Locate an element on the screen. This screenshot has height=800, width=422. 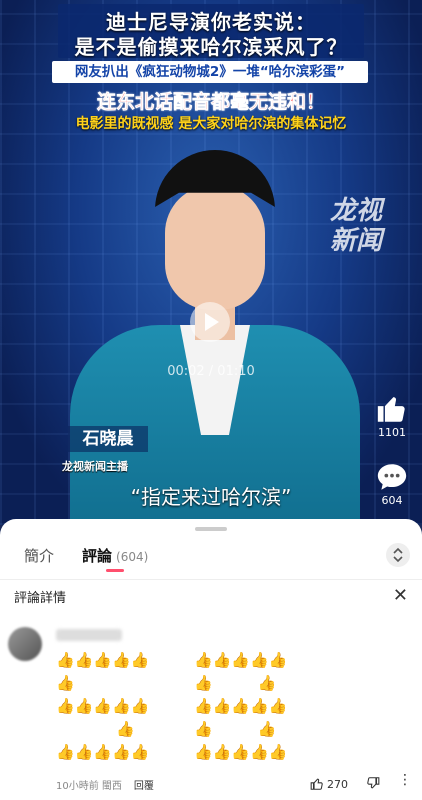
comment-meta: 10小時前 閩西 回覆 is located at coordinates (105, 784).